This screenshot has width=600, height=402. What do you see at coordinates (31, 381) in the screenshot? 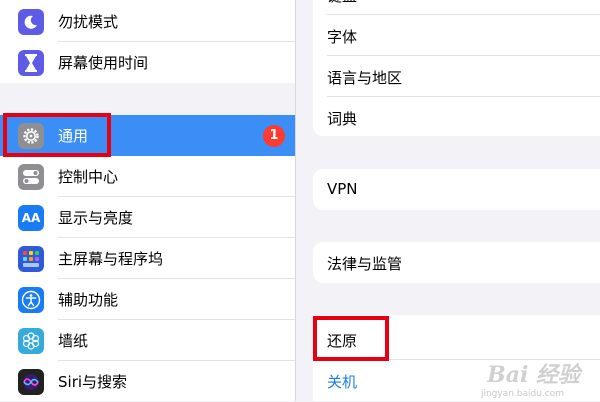
I see `siri-icon` at bounding box center [31, 381].